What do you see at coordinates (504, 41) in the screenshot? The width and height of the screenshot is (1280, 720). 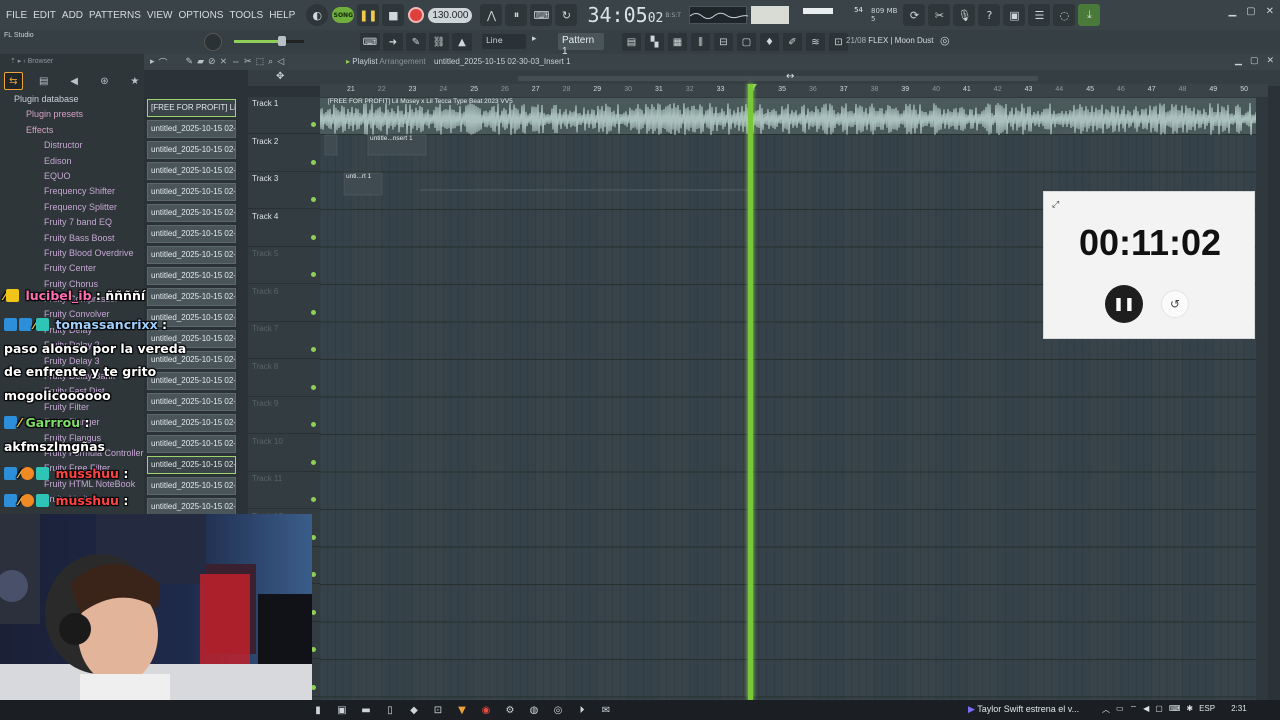 I see `snap-select: Line` at bounding box center [504, 41].